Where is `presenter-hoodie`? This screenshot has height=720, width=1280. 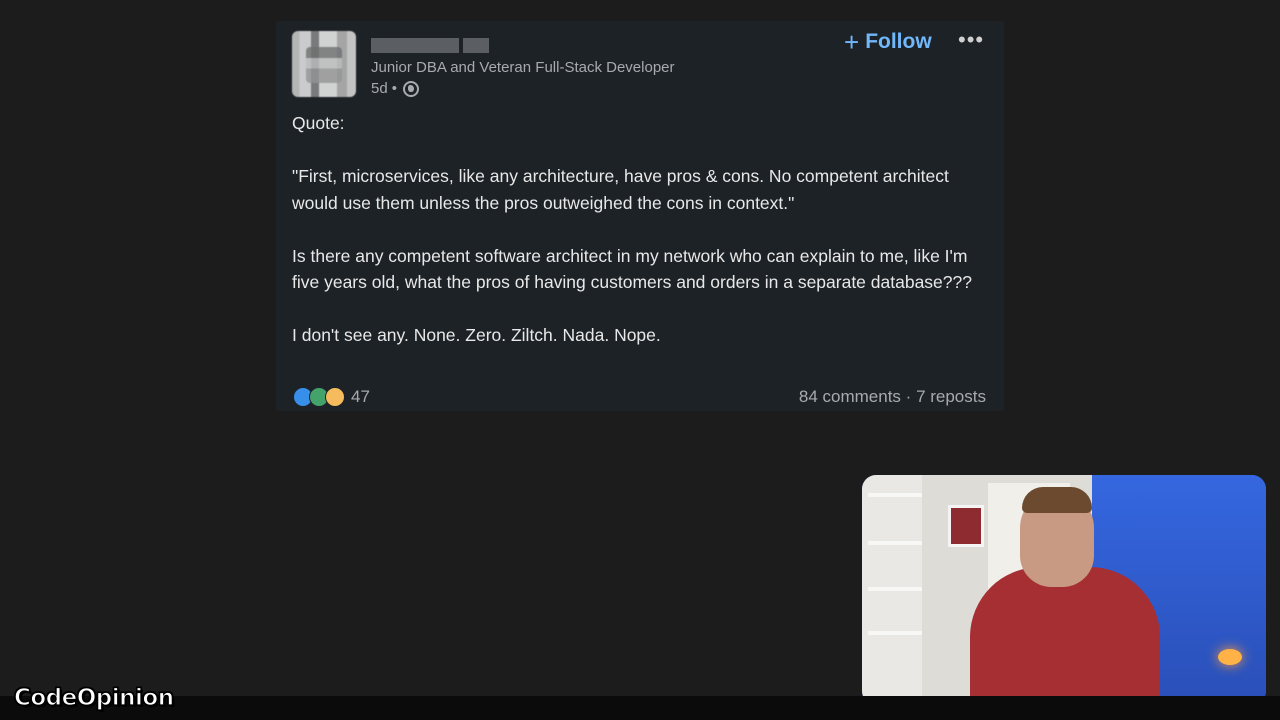
presenter-hoodie is located at coordinates (1065, 636).